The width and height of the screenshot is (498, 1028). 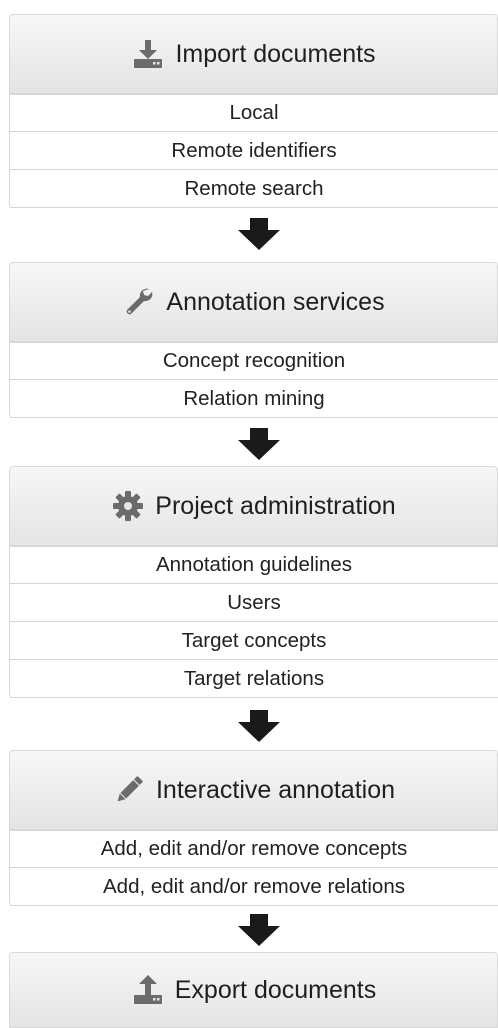 I want to click on annotation-services-header: Annotation services, so click(x=253, y=302).